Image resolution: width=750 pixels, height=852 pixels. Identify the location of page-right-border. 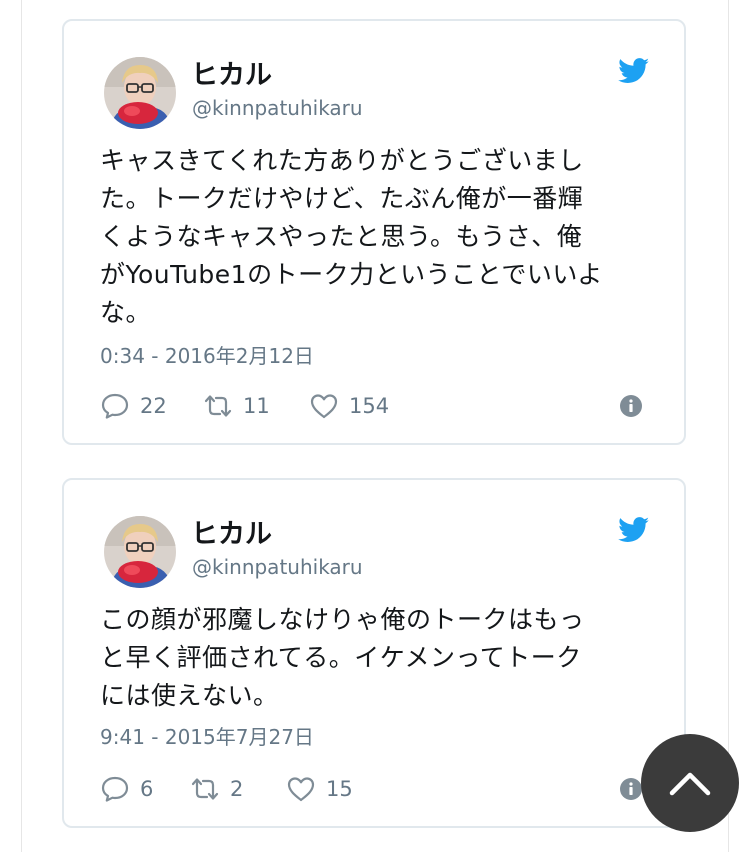
(728, 426).